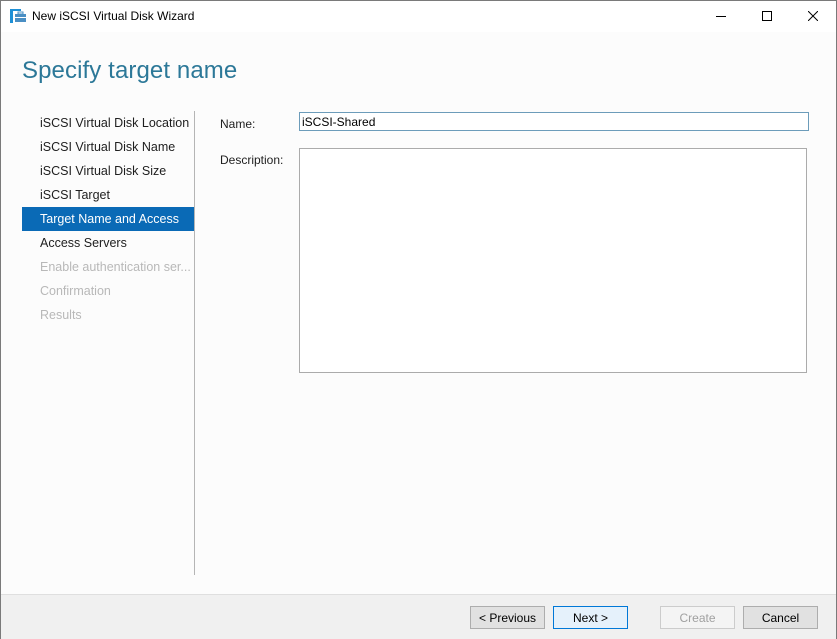 The width and height of the screenshot is (837, 639). I want to click on maximize-icon, so click(767, 17).